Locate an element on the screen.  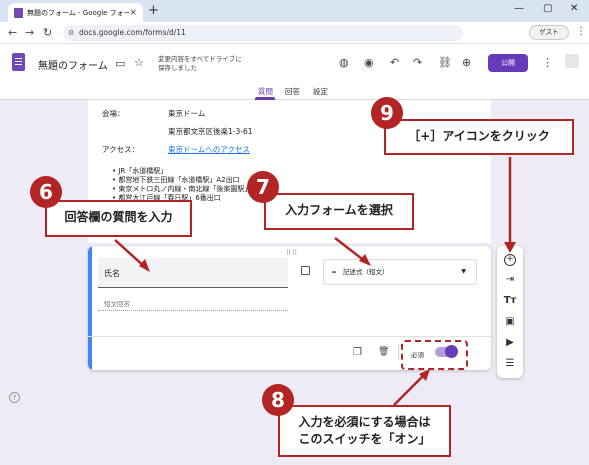
arrow-9-head is located at coordinates (510, 247).